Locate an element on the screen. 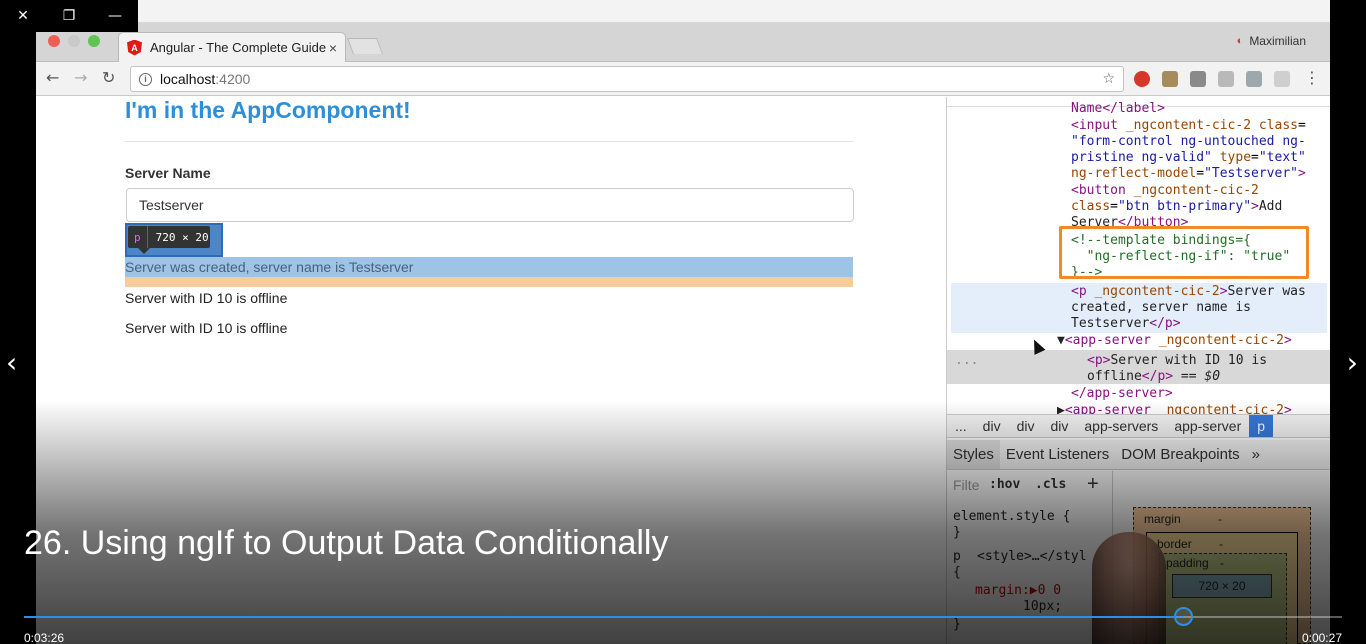 Image resolution: width=1366 pixels, height=644 pixels. url-host: localhost is located at coordinates (188, 79).